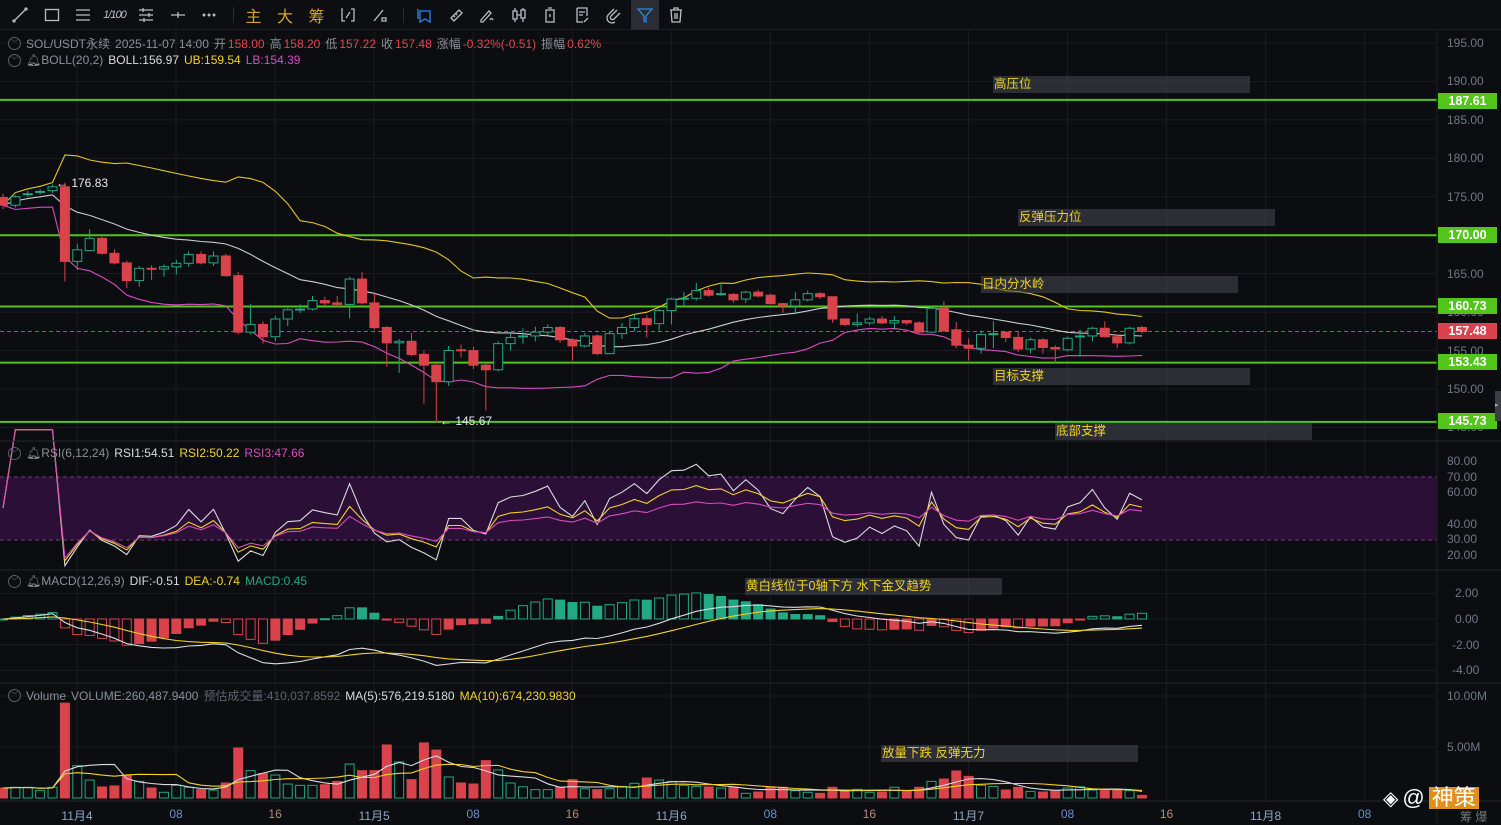 The height and width of the screenshot is (825, 1501). Describe the element at coordinates (380, 15) in the screenshot. I see `hide-drawing-icon` at that location.